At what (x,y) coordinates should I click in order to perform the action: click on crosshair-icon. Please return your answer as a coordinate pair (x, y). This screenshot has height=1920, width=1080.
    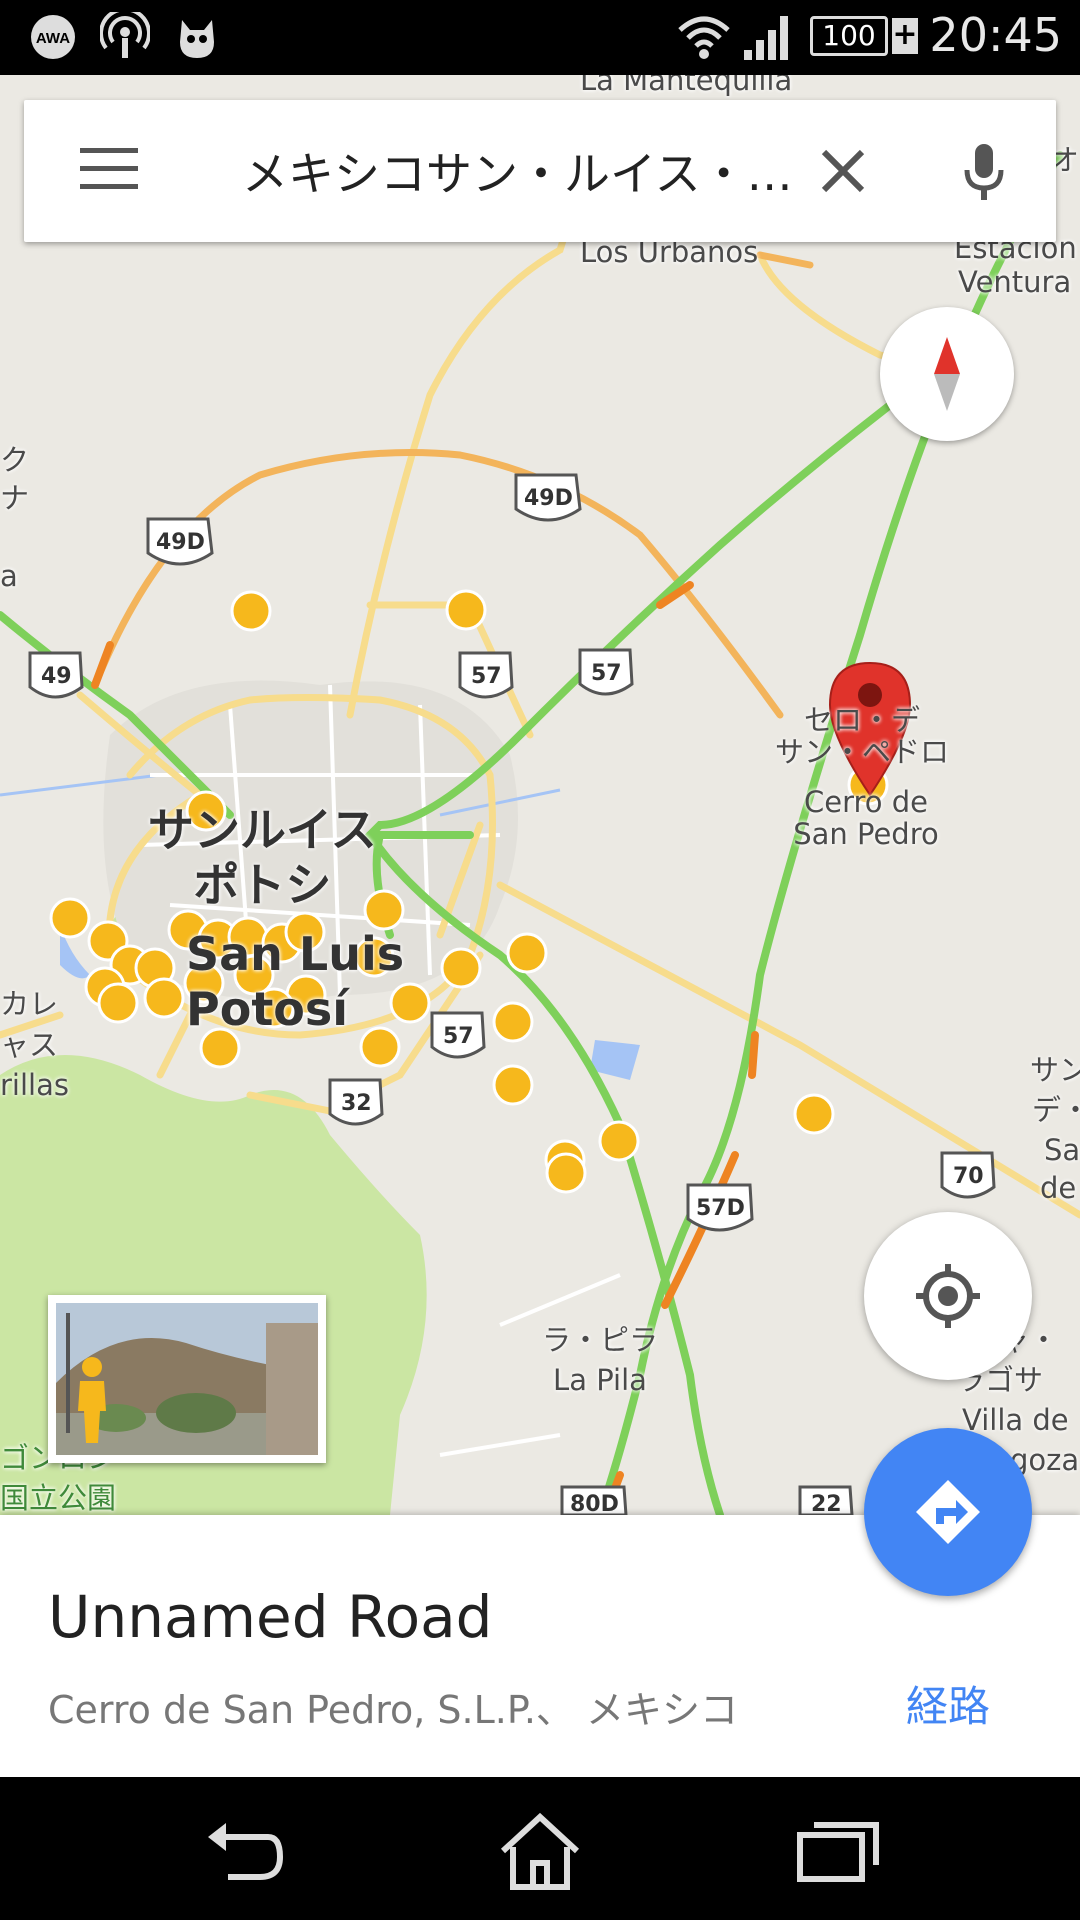
    Looking at the image, I should click on (948, 1296).